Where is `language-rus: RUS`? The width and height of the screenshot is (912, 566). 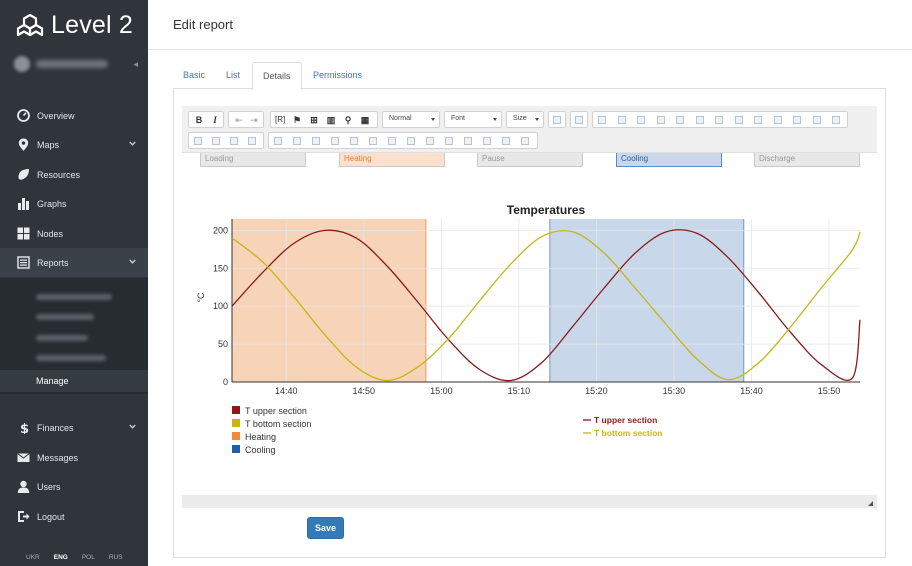 language-rus: RUS is located at coordinates (116, 557).